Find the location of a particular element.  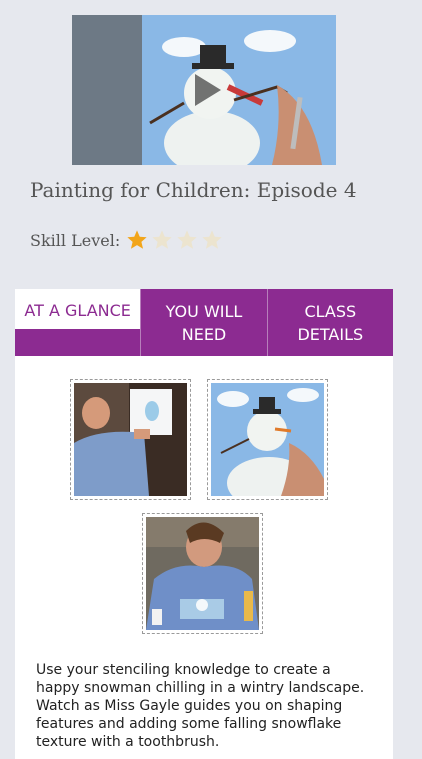

tab-label: AT A GLANCE is located at coordinates (77, 310).